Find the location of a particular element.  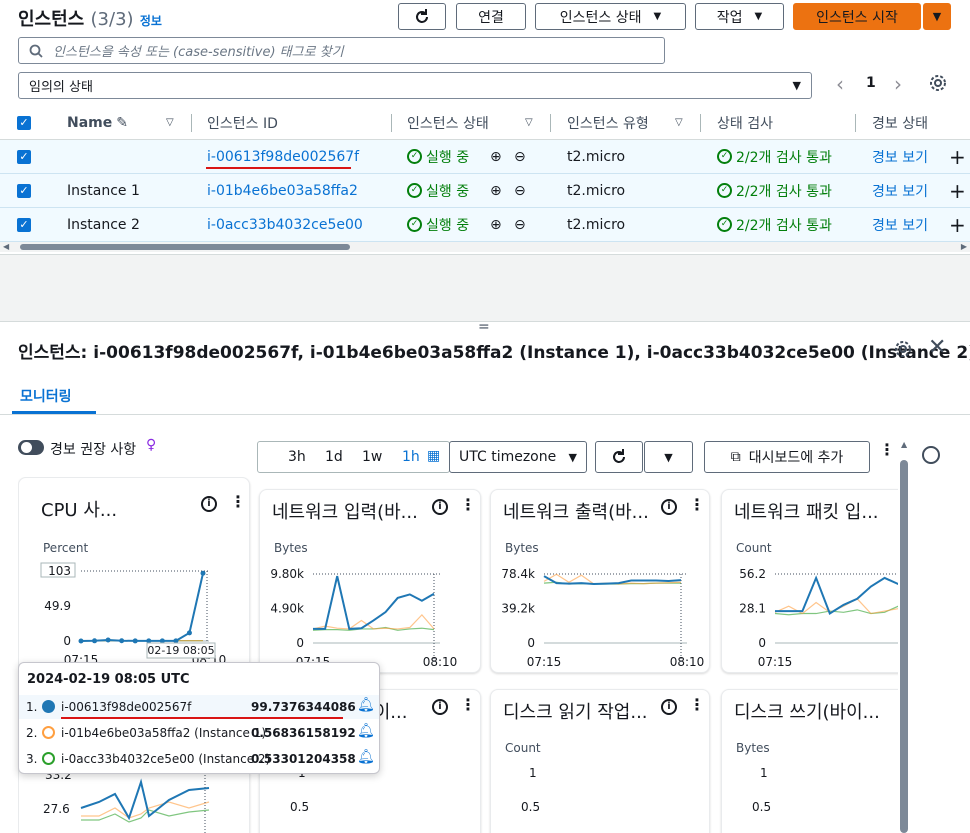

y-tick-label: 4.90k is located at coordinates (287, 609).